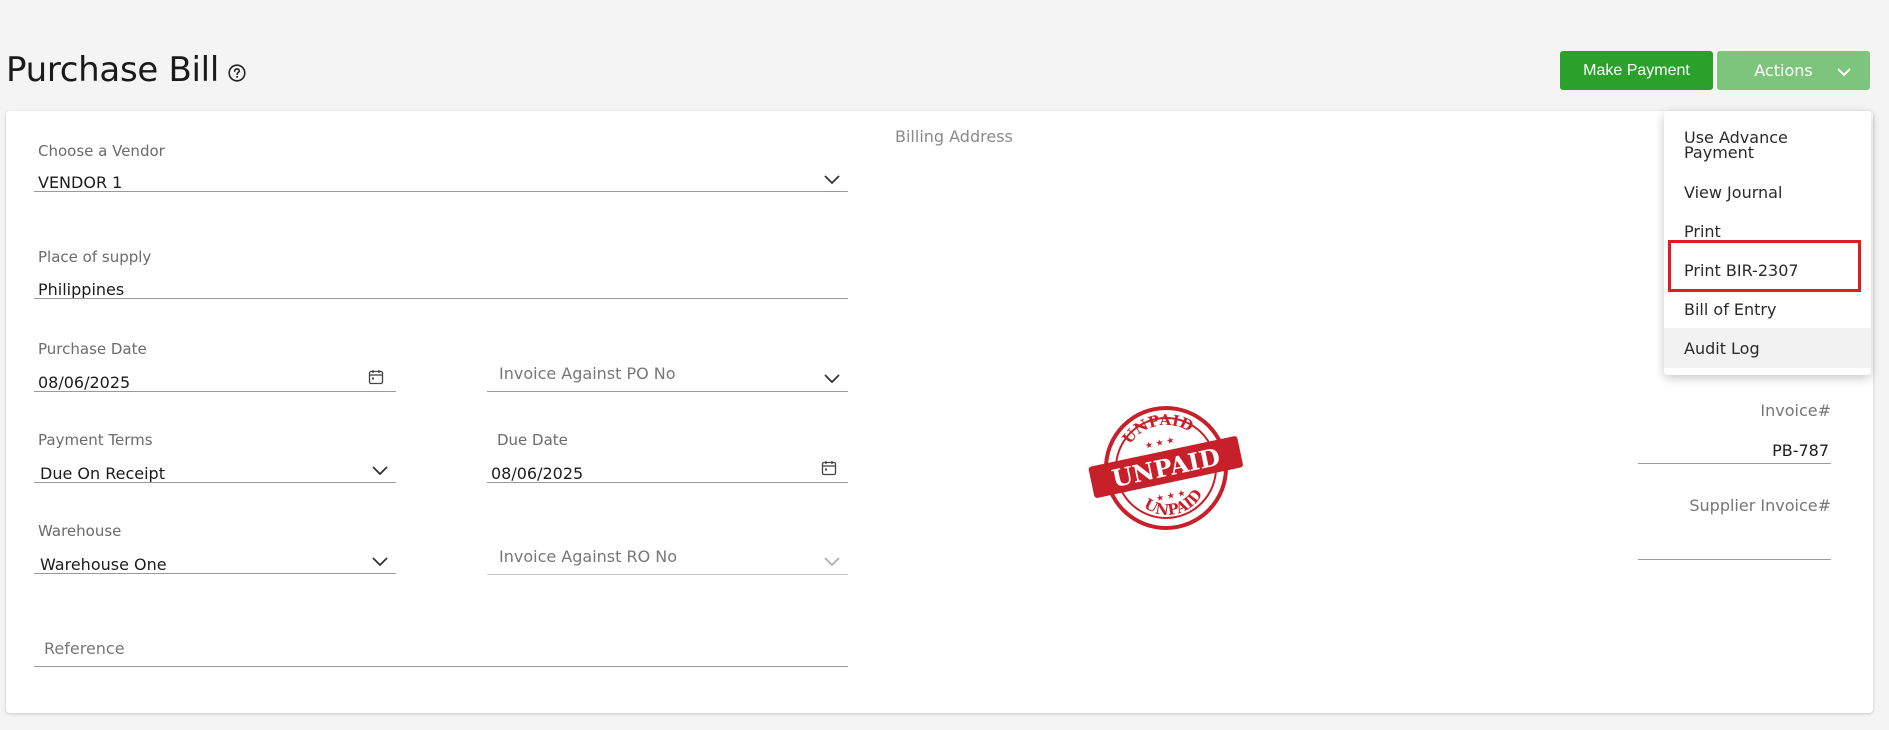  I want to click on highlight-box, so click(1764, 266).